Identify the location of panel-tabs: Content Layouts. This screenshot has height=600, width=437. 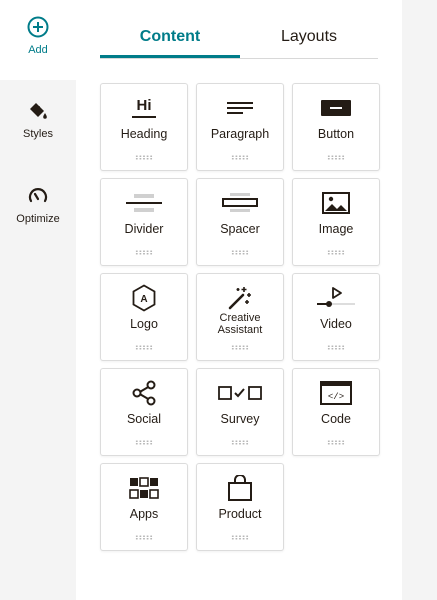
(239, 38).